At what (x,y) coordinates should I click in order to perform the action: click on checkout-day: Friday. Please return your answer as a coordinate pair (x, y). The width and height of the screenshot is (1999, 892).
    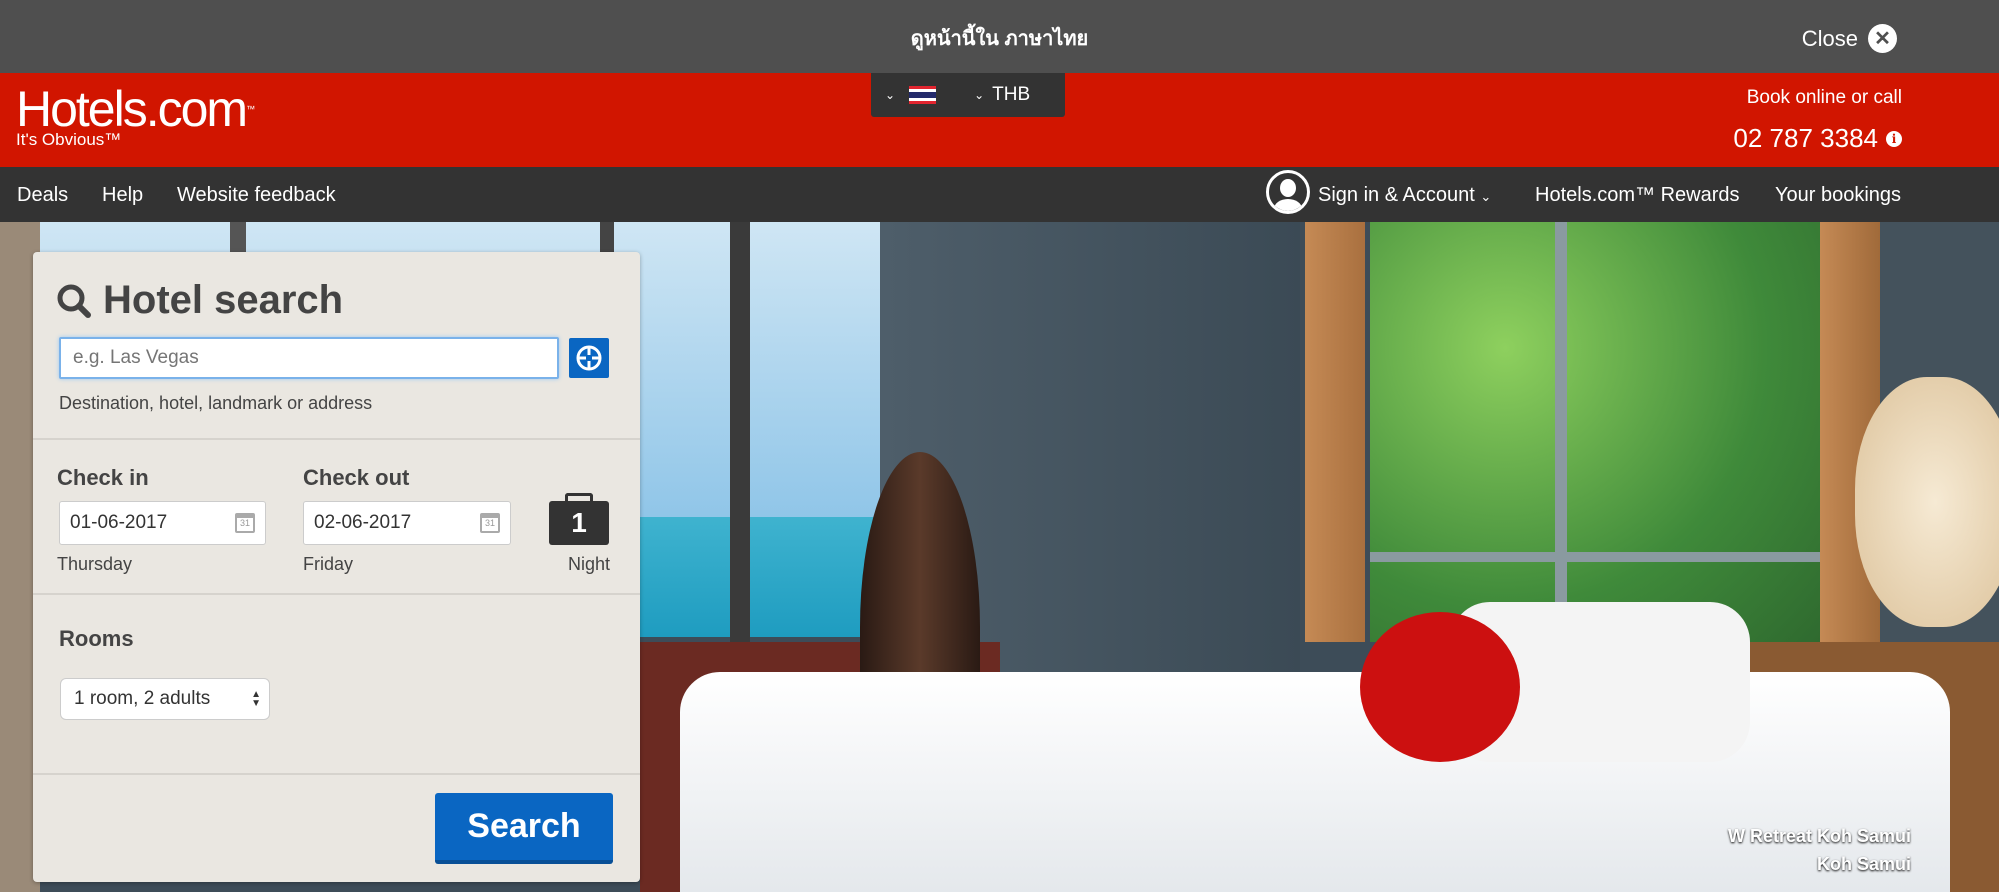
    Looking at the image, I should click on (328, 564).